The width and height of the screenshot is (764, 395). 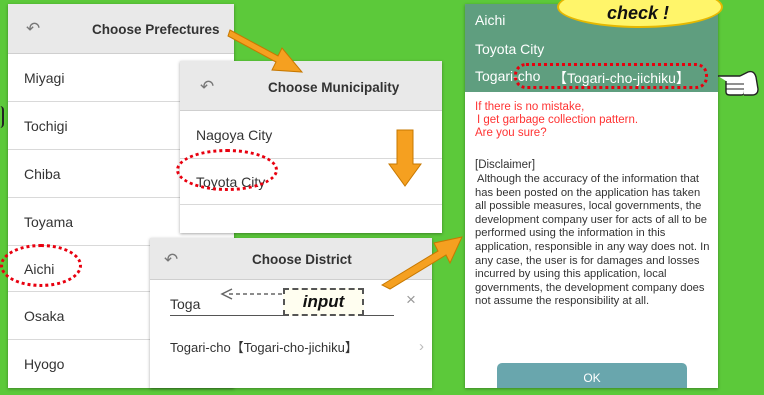 I want to click on municipality-header: ↶ Choose Municipality, so click(x=311, y=86).